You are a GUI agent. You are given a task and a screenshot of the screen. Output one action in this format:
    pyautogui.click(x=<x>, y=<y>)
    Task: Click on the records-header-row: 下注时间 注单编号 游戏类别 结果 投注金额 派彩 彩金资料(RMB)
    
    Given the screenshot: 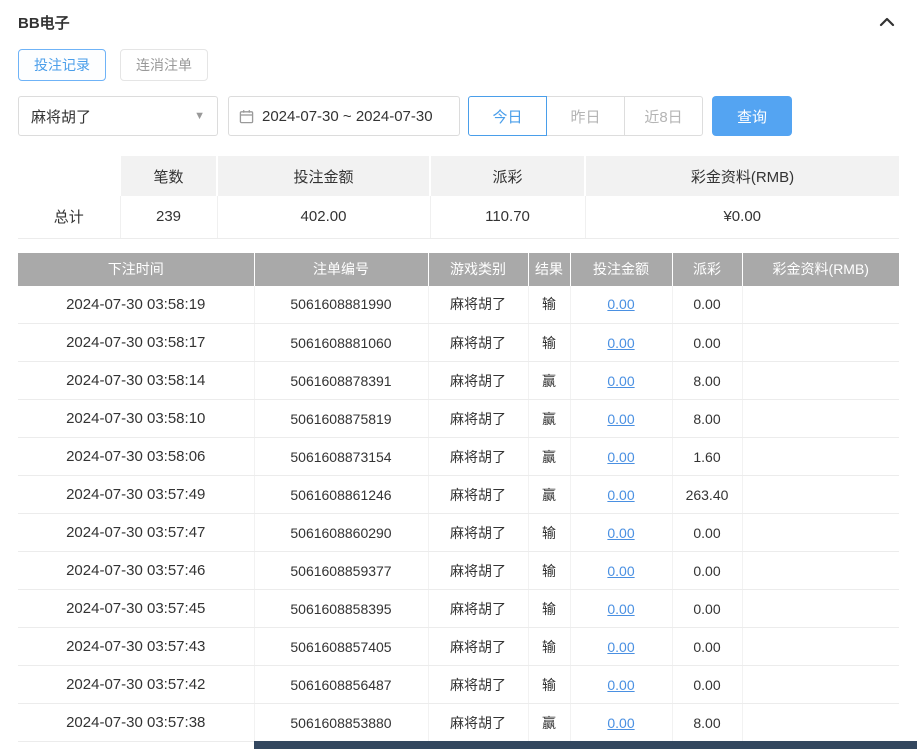 What is the action you would take?
    pyautogui.click(x=458, y=269)
    